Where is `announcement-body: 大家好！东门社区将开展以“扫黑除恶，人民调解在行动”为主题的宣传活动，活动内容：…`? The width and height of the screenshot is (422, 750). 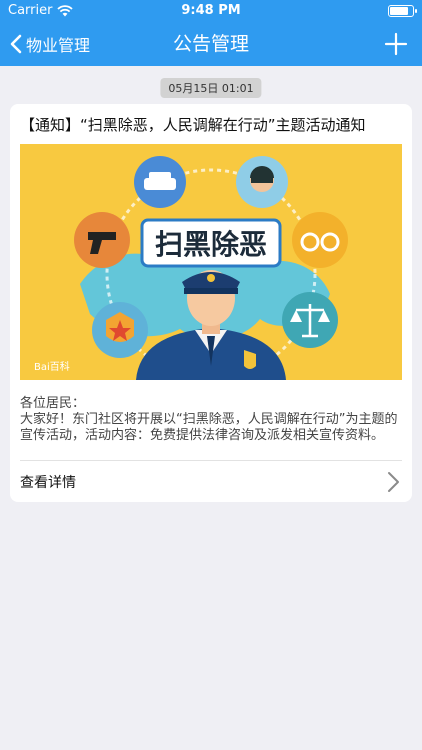 announcement-body: 大家好！东门社区将开展以“扫黑除恶，人民调解在行动”为主题的宣传活动，活动内容：… is located at coordinates (209, 427).